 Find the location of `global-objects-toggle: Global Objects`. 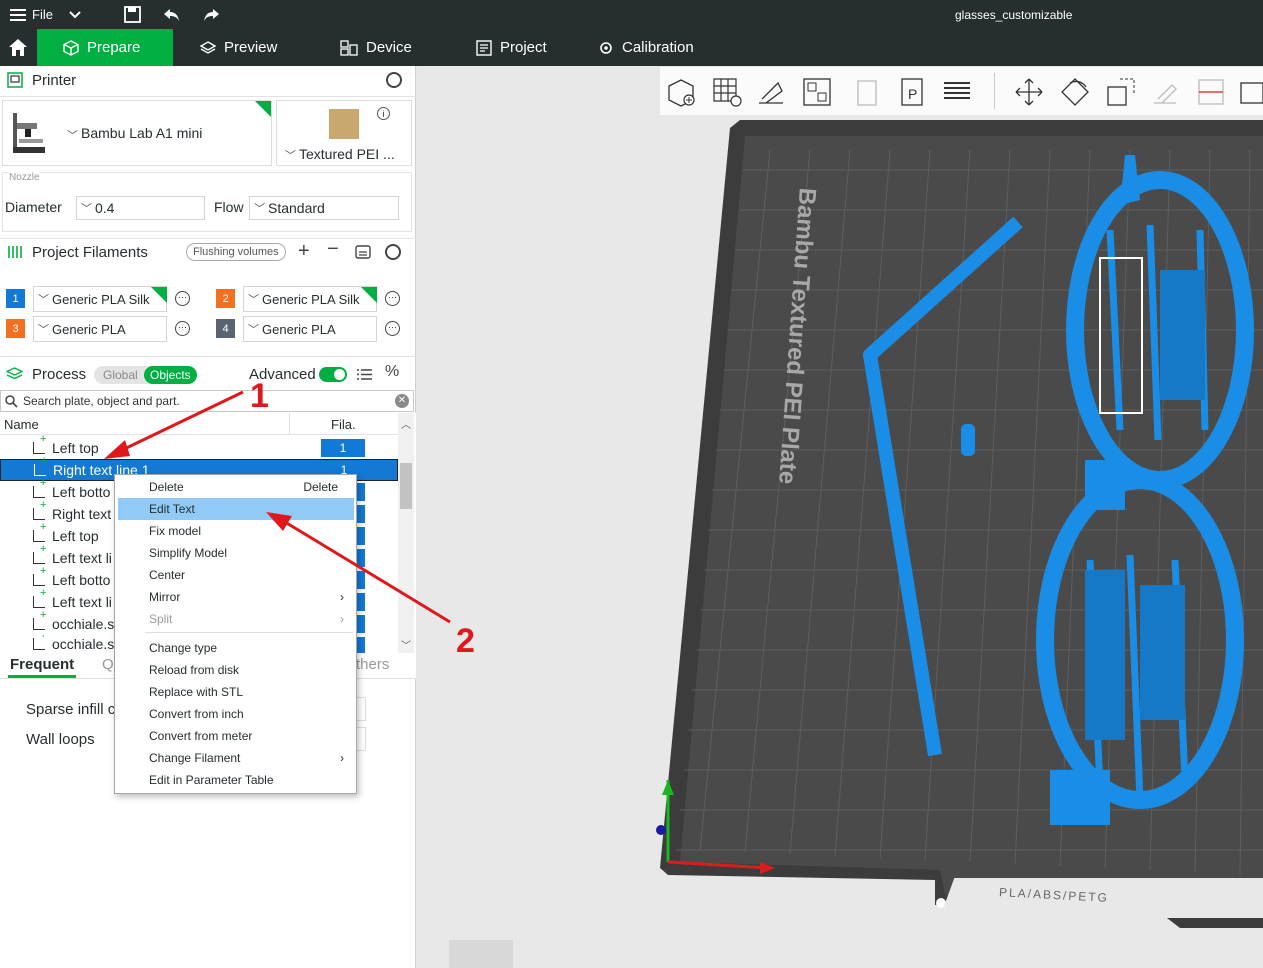

global-objects-toggle: Global Objects is located at coordinates (145, 375).